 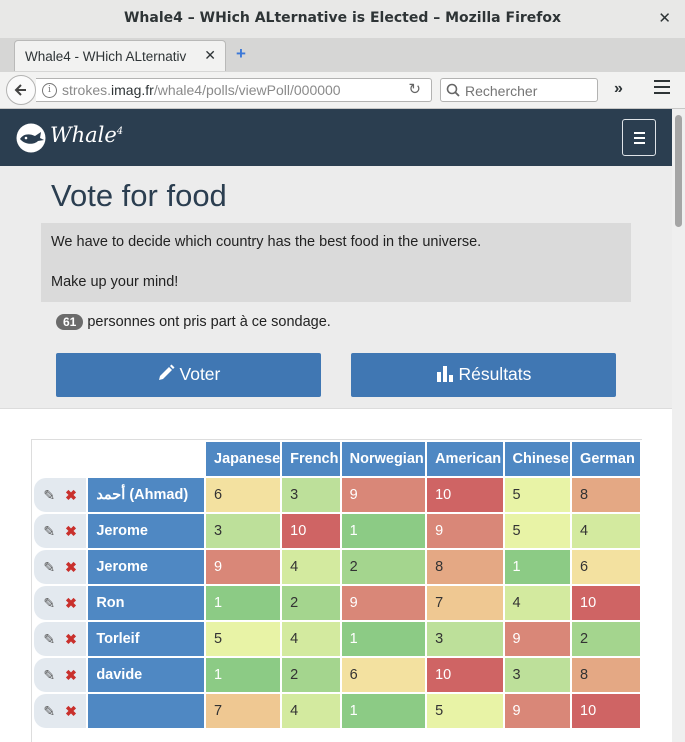 I want to click on search-box, so click(x=519, y=90).